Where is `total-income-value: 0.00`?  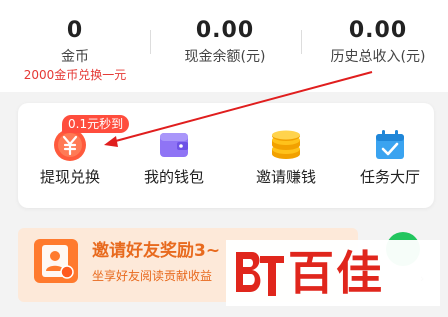
total-income-value: 0.00 is located at coordinates (378, 30).